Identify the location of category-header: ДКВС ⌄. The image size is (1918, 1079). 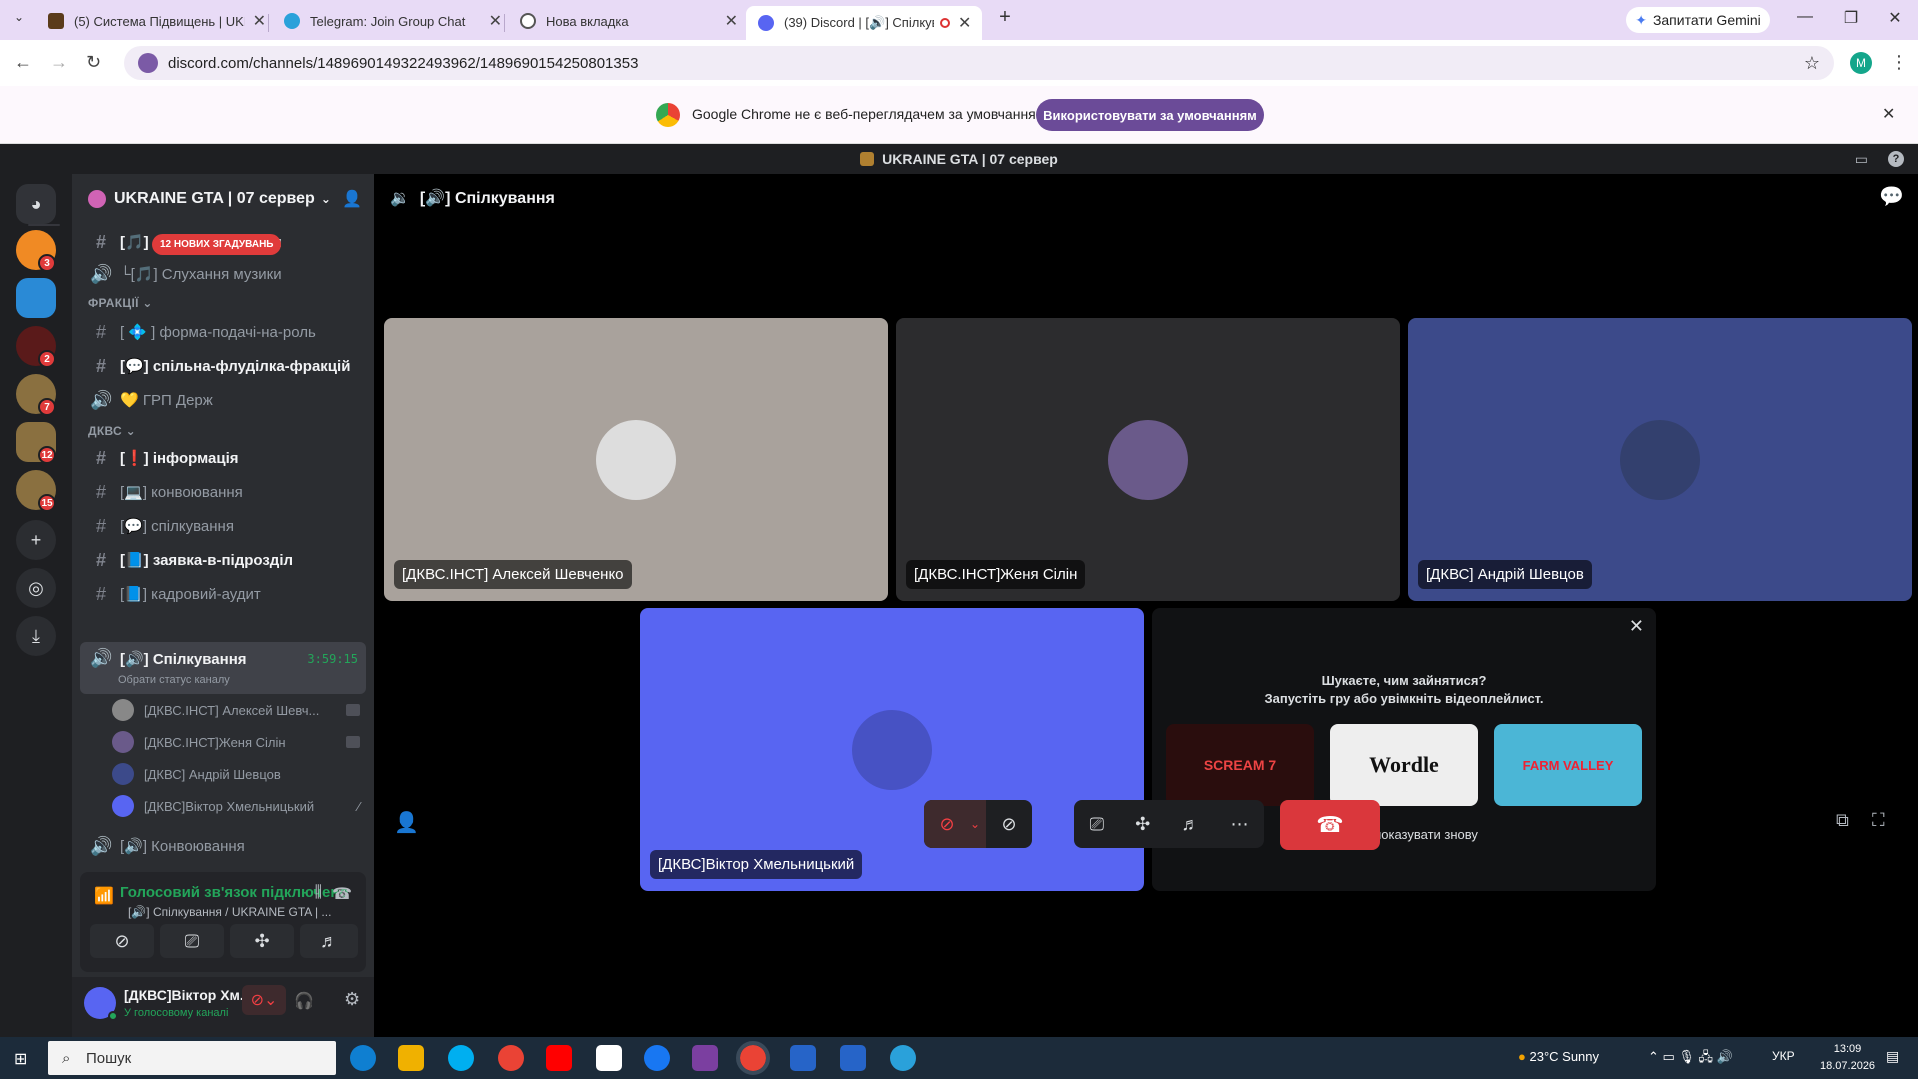
(112, 431).